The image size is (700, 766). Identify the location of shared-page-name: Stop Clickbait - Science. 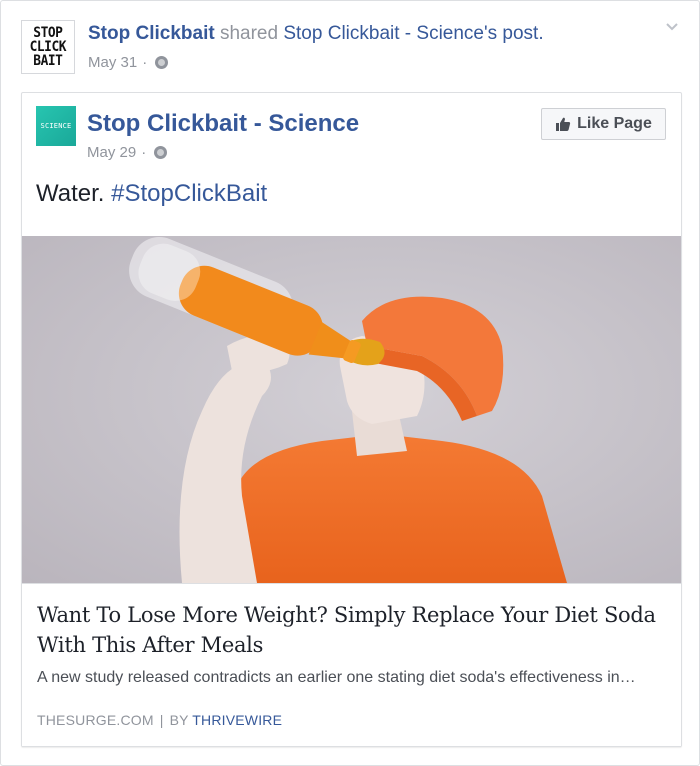
(384, 33).